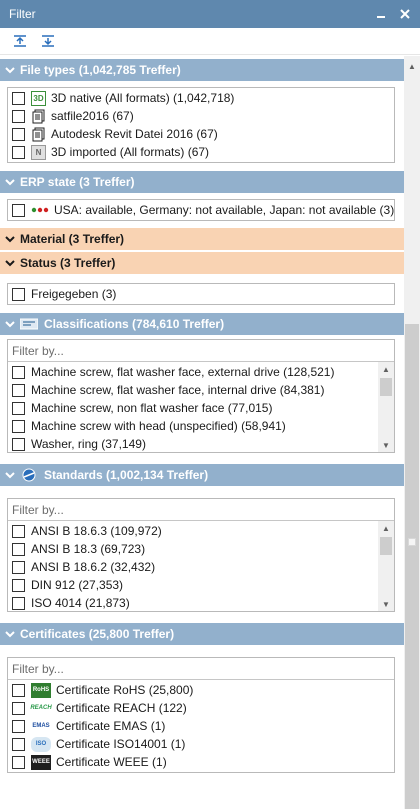  What do you see at coordinates (38, 98) in the screenshot?
I see `3d-native-icon: 3D` at bounding box center [38, 98].